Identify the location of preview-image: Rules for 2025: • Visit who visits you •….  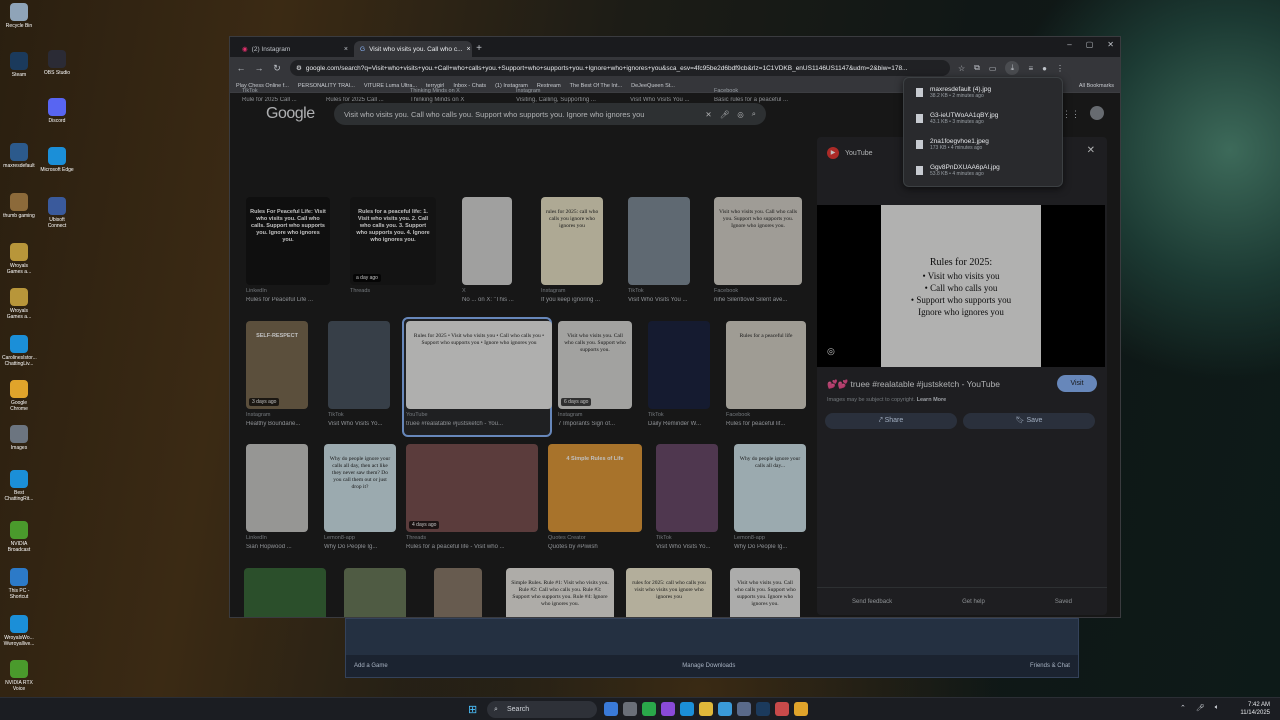
(961, 286).